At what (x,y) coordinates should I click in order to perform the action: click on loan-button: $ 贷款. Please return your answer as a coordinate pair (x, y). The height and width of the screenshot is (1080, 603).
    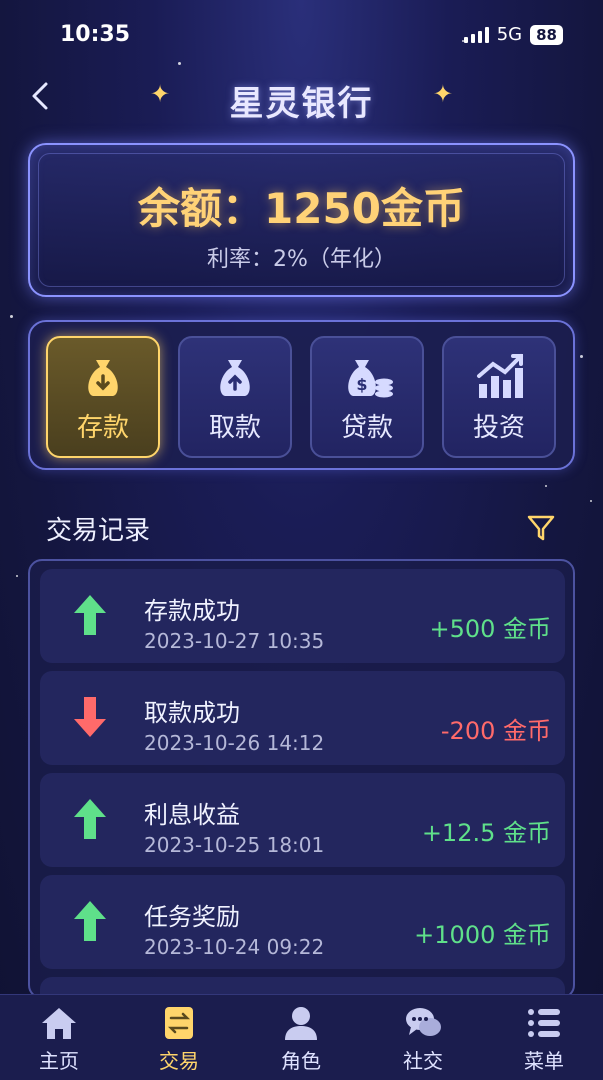
    Looking at the image, I should click on (367, 397).